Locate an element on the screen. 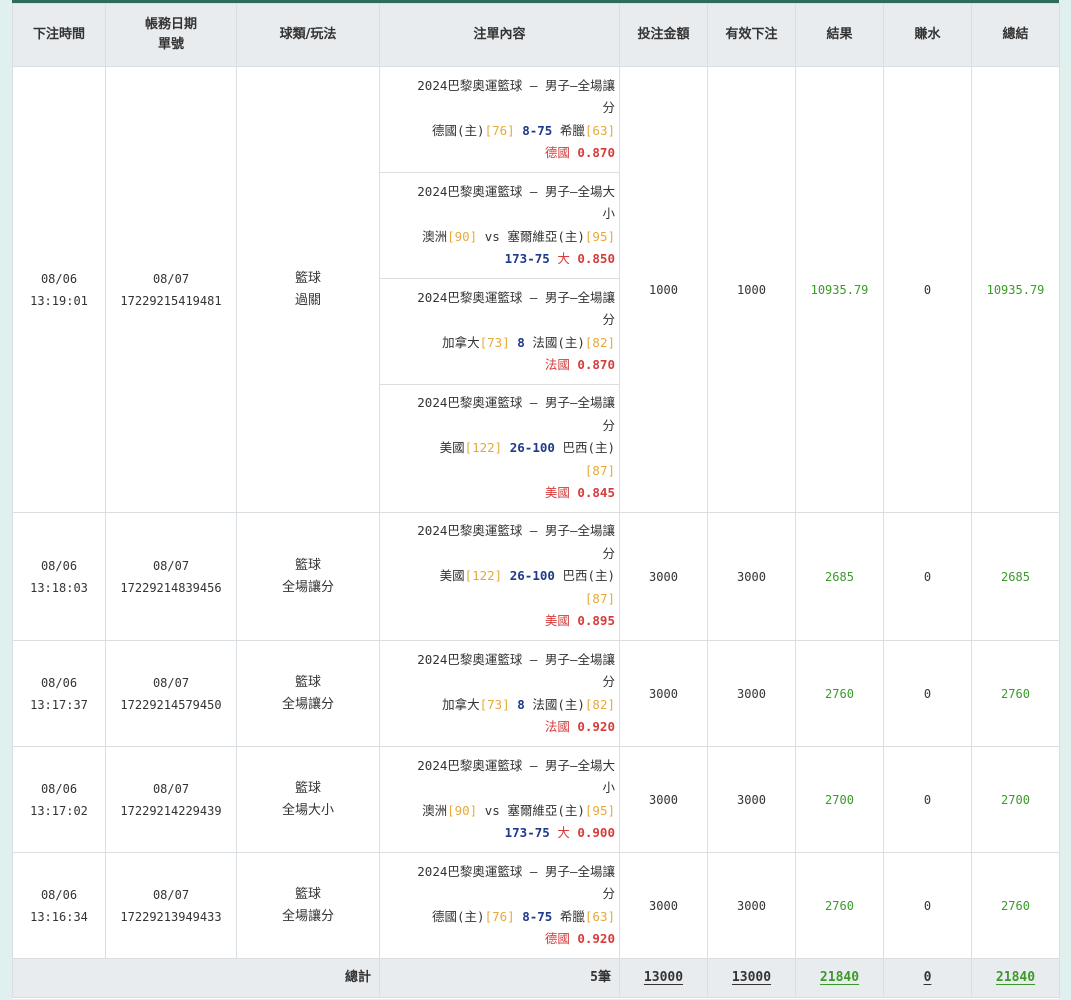  valid-amount: 1000 is located at coordinates (751, 289).